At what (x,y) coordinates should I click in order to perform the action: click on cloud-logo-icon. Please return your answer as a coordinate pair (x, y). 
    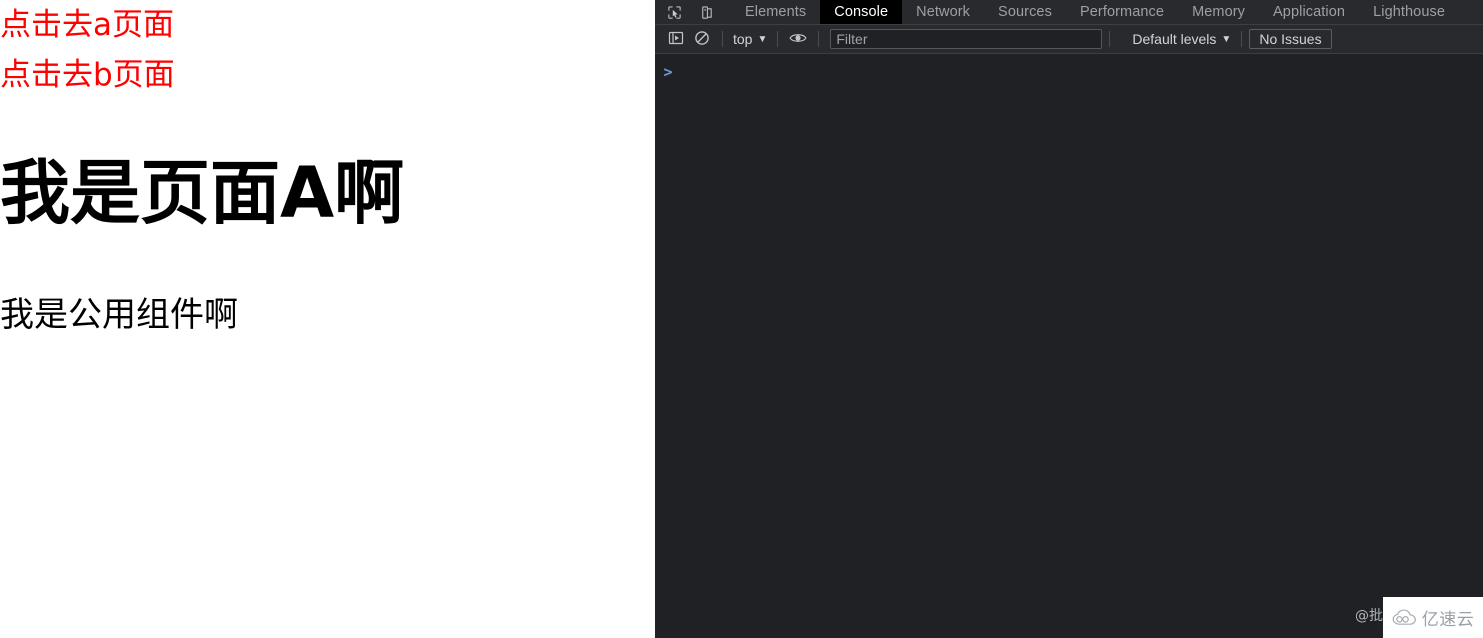
    Looking at the image, I should click on (1405, 617).